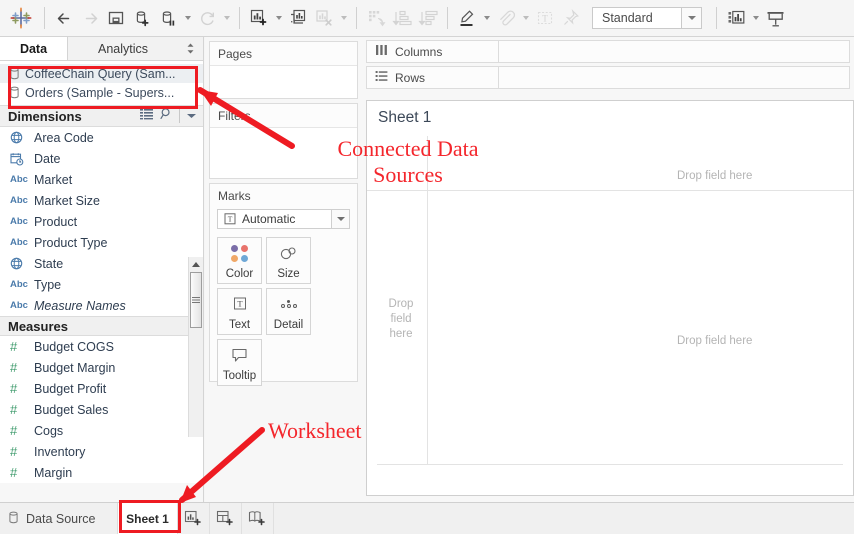  Describe the element at coordinates (288, 311) in the screenshot. I see `marks-detail-button: Detail` at that location.